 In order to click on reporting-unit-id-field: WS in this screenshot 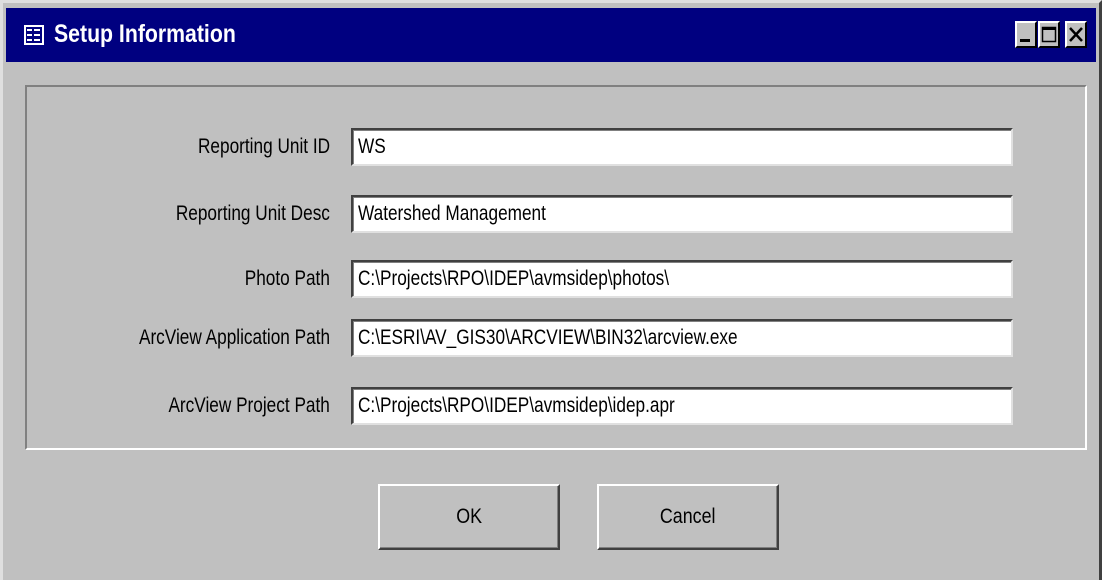, I will do `click(682, 147)`.